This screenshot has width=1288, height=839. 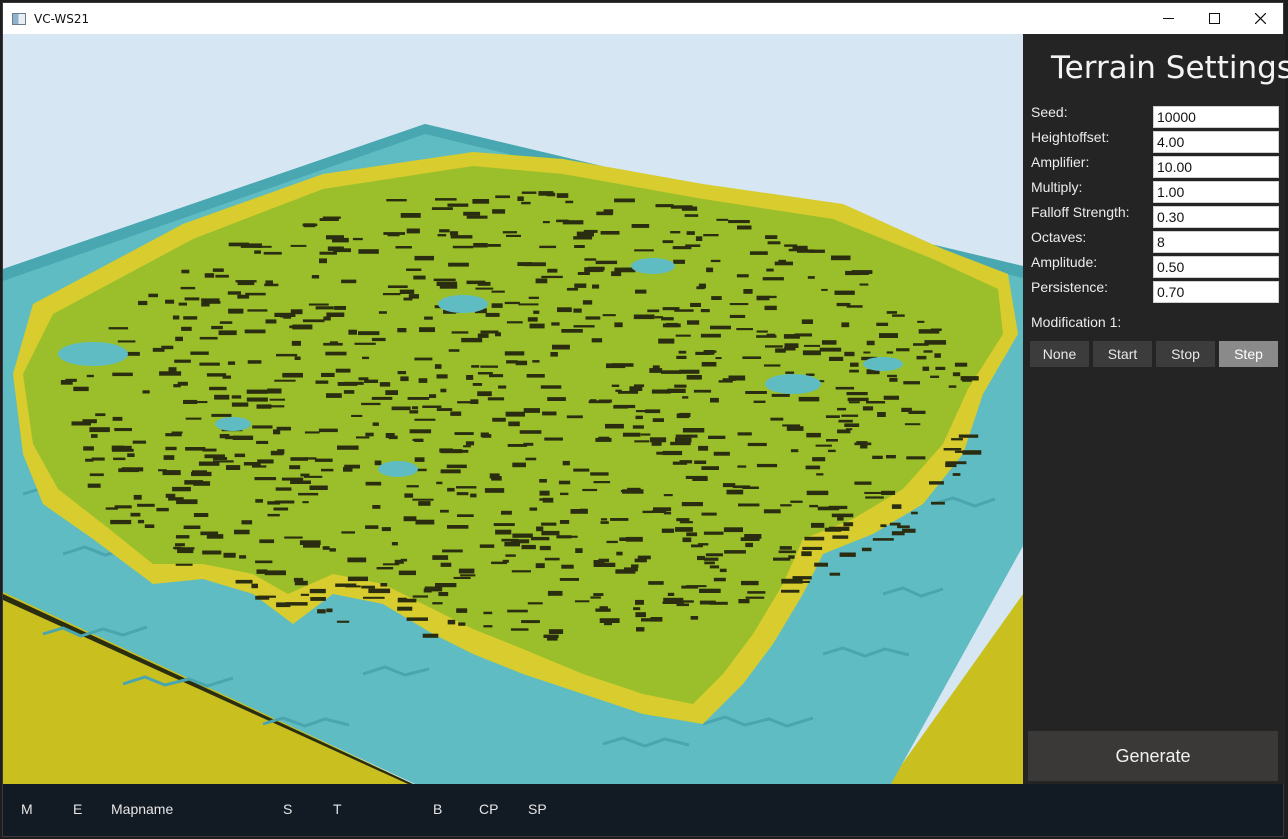 What do you see at coordinates (1216, 242) in the screenshot?
I see `octaves-input: 8` at bounding box center [1216, 242].